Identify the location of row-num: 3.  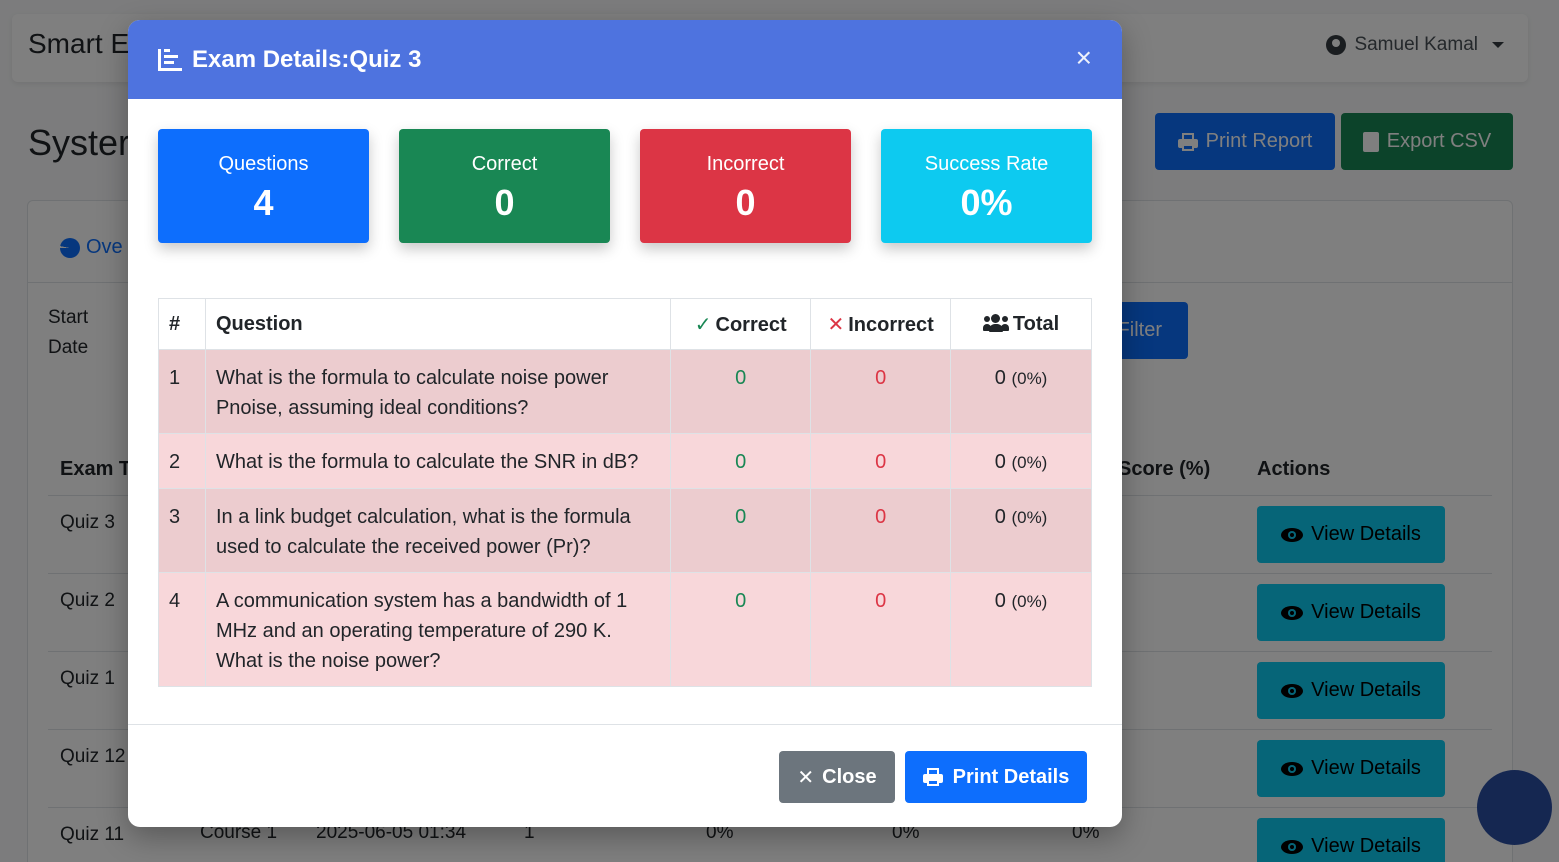
(182, 530).